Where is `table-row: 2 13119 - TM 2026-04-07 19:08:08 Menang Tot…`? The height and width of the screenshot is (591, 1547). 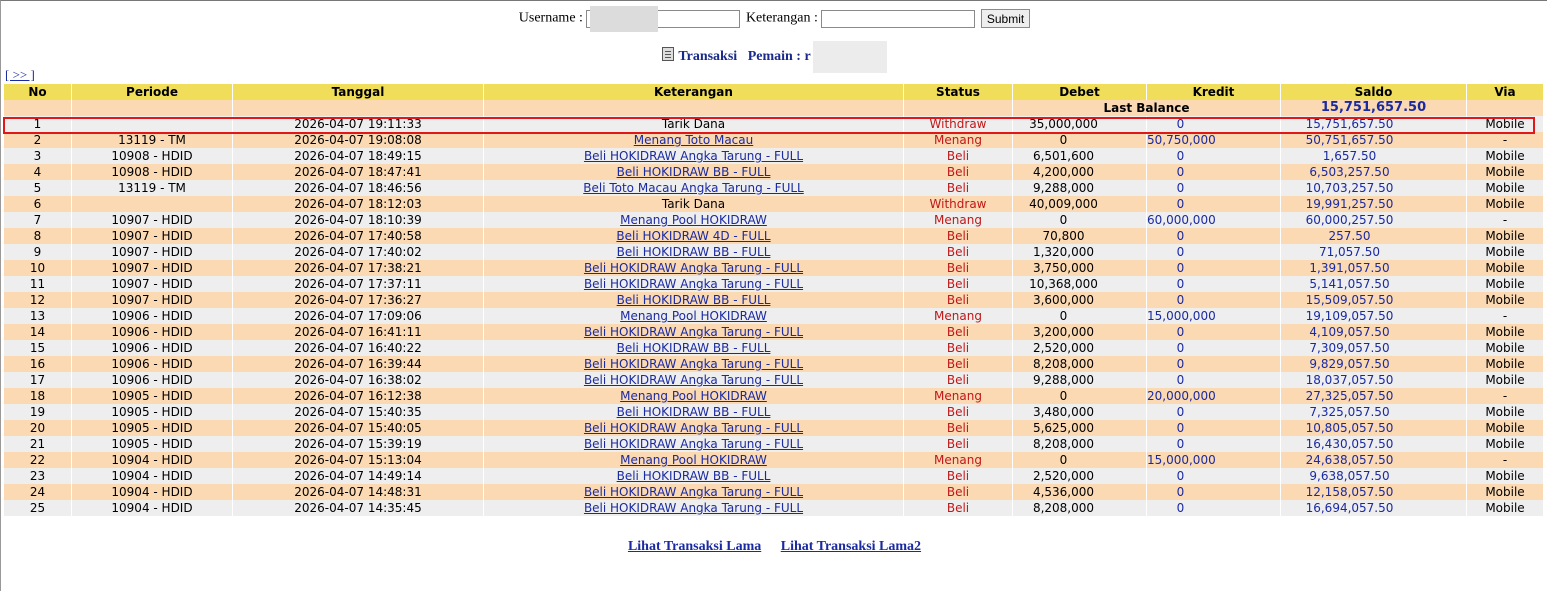 table-row: 2 13119 - TM 2026-04-07 19:08:08 Menang Tot… is located at coordinates (773, 140).